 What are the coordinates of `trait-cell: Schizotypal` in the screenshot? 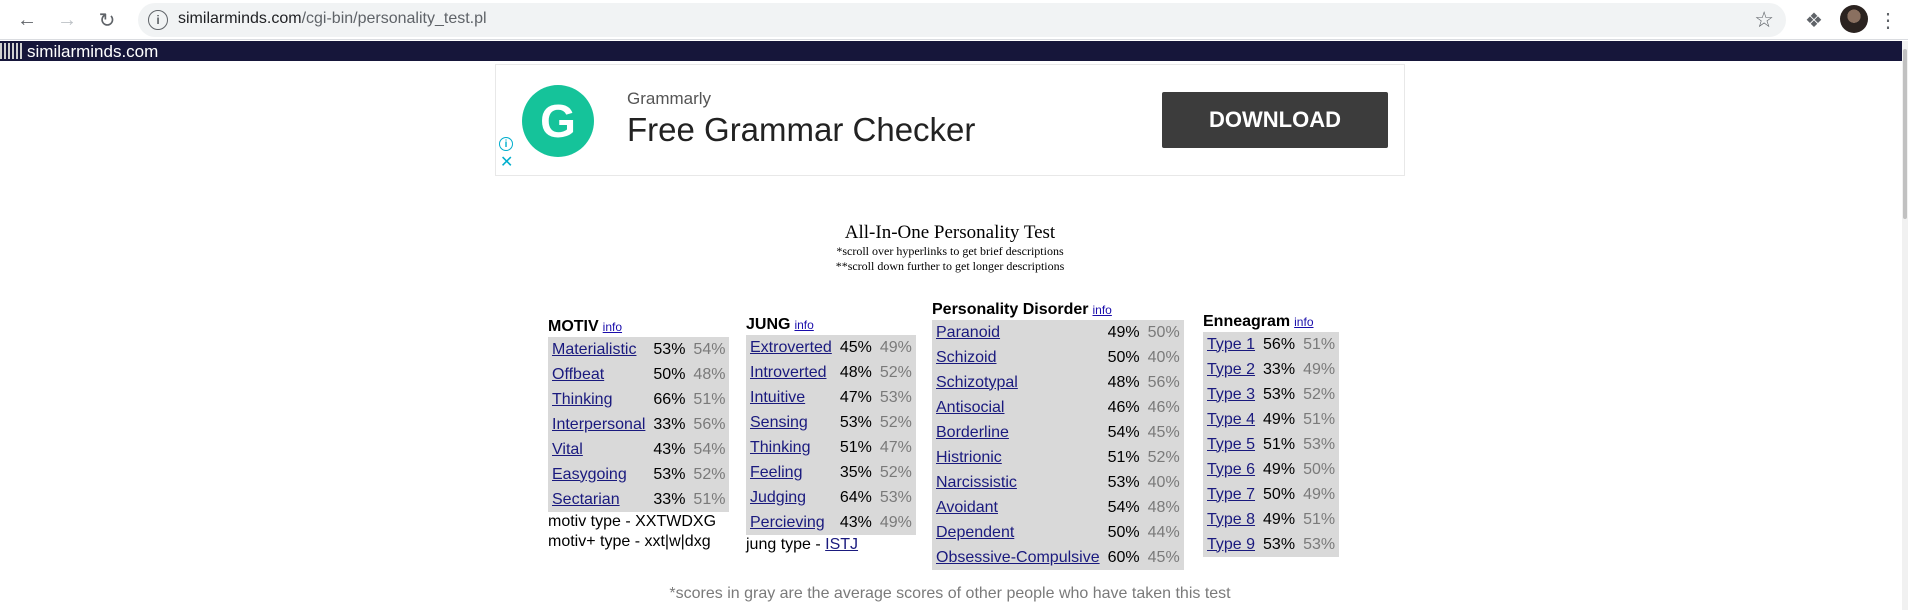 It's located at (1018, 382).